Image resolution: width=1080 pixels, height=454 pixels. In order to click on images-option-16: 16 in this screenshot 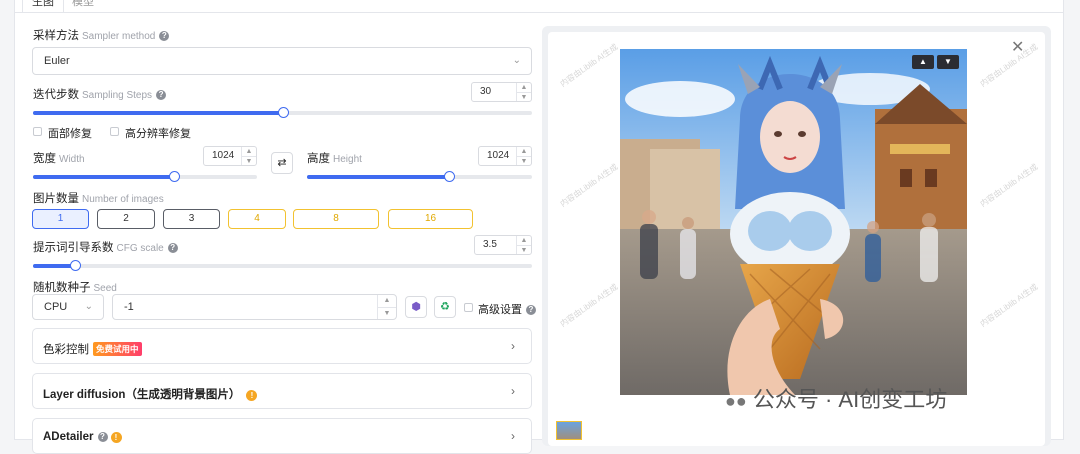, I will do `click(430, 219)`.